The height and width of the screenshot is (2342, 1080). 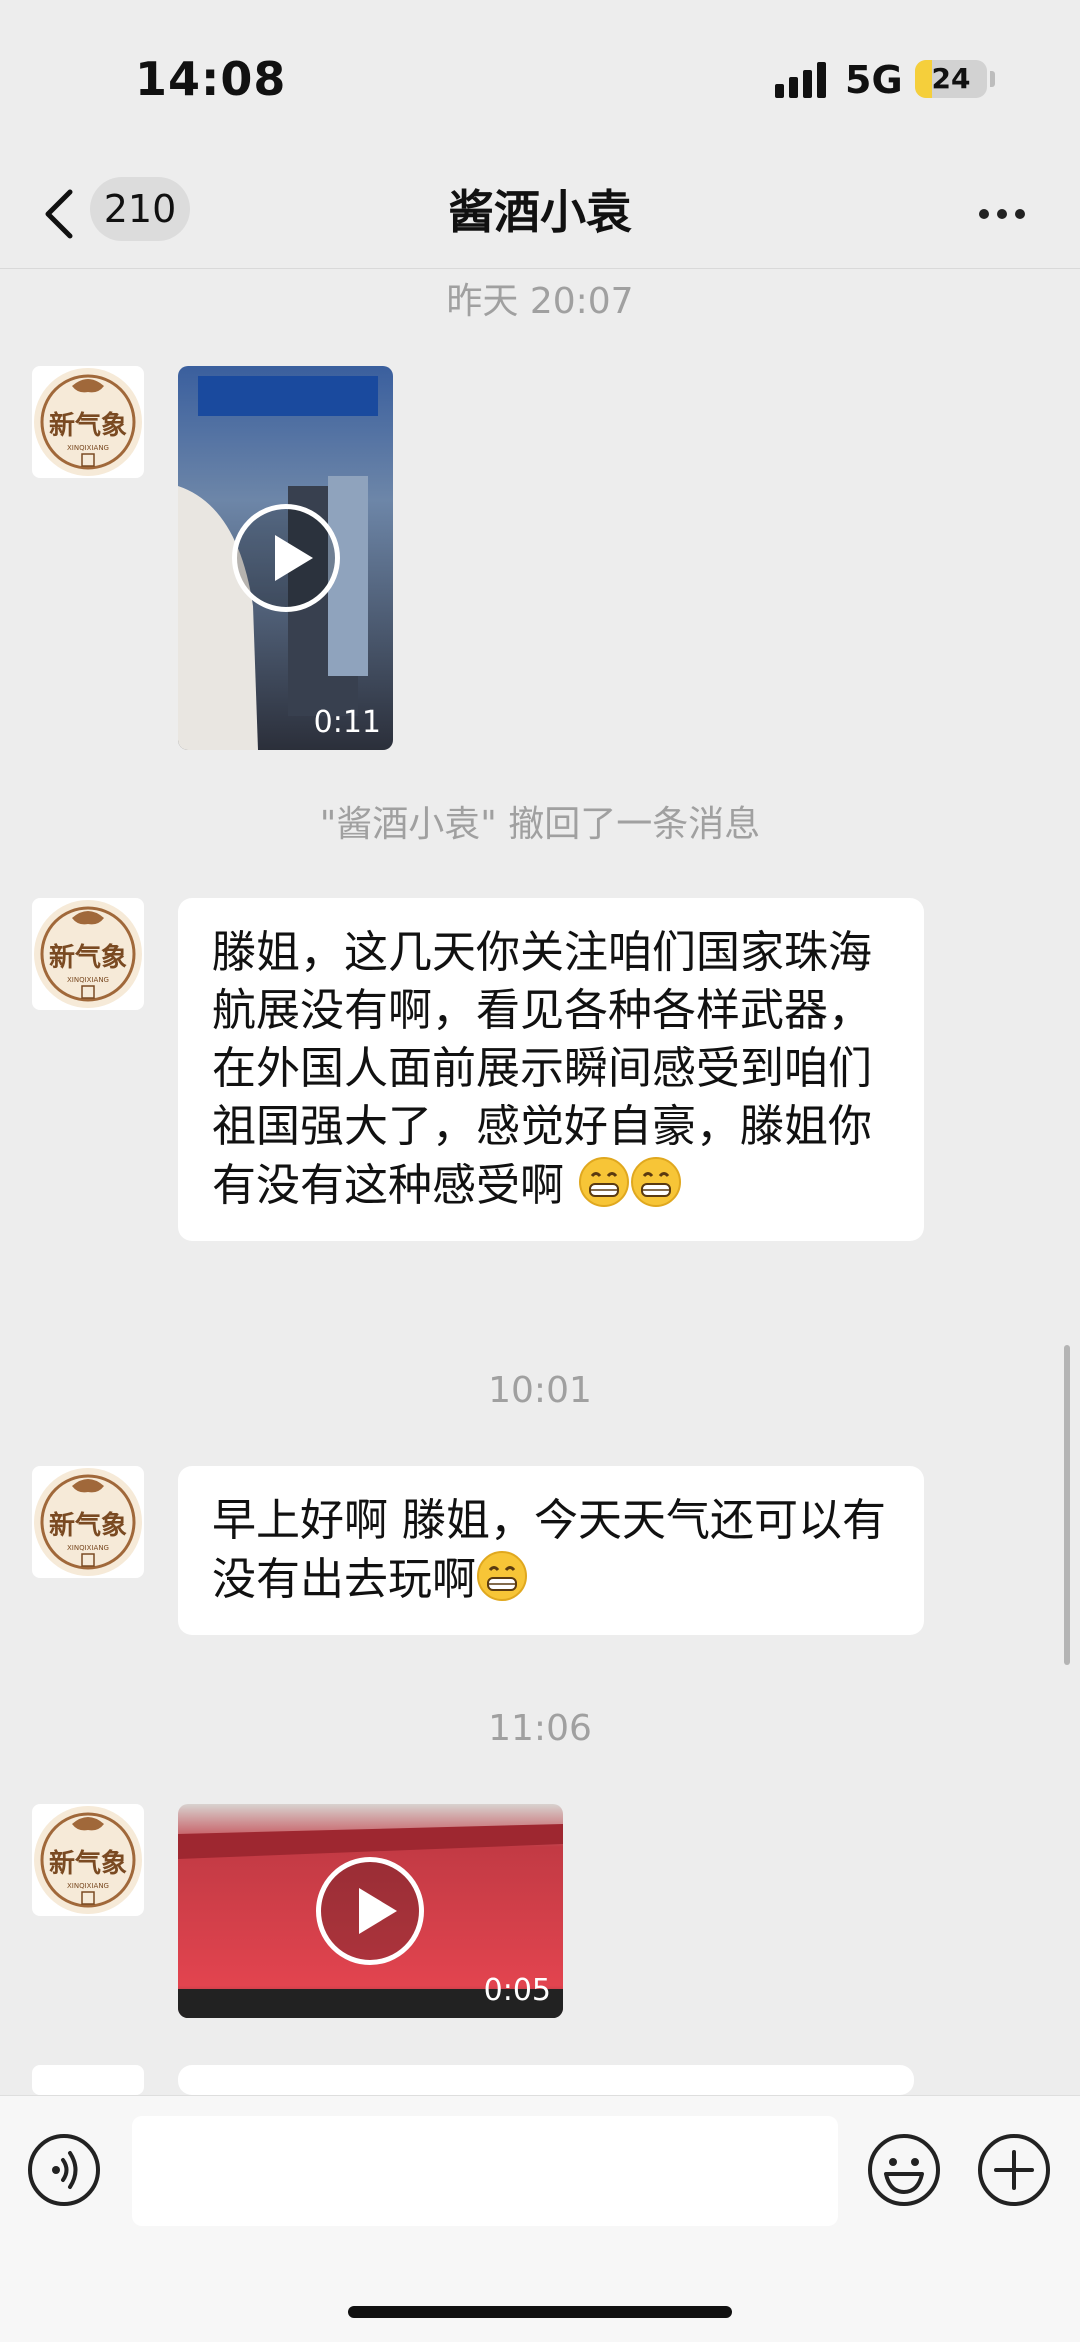 I want to click on message-text: 早上好啊 滕姐，今天天气还可以有没有出去玩啊, so click(x=549, y=1550).